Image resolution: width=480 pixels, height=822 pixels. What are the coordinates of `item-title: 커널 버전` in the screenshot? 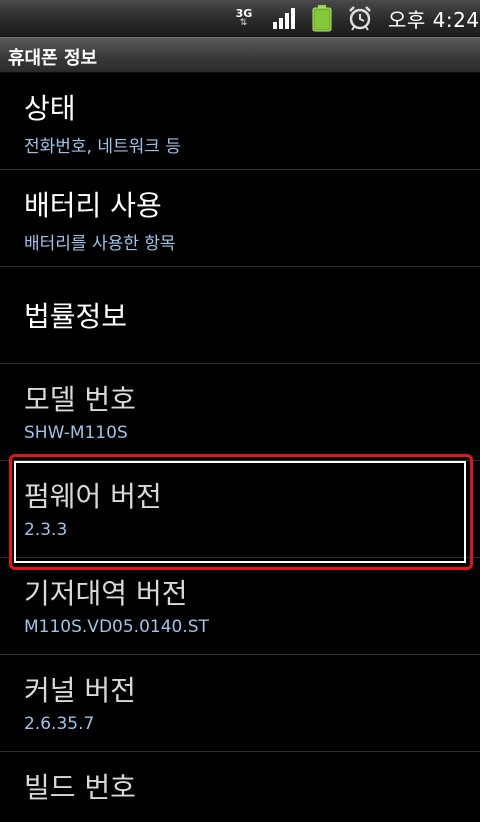 It's located at (80, 690).